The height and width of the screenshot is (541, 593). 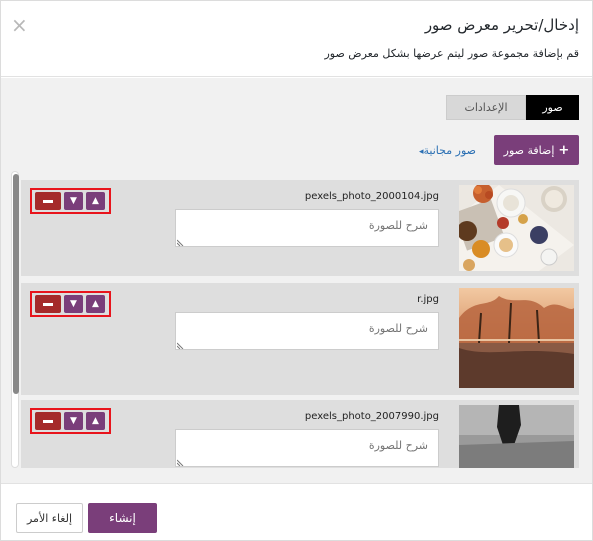 What do you see at coordinates (49, 518) in the screenshot?
I see `cancel-button: إلغاء الأمر` at bounding box center [49, 518].